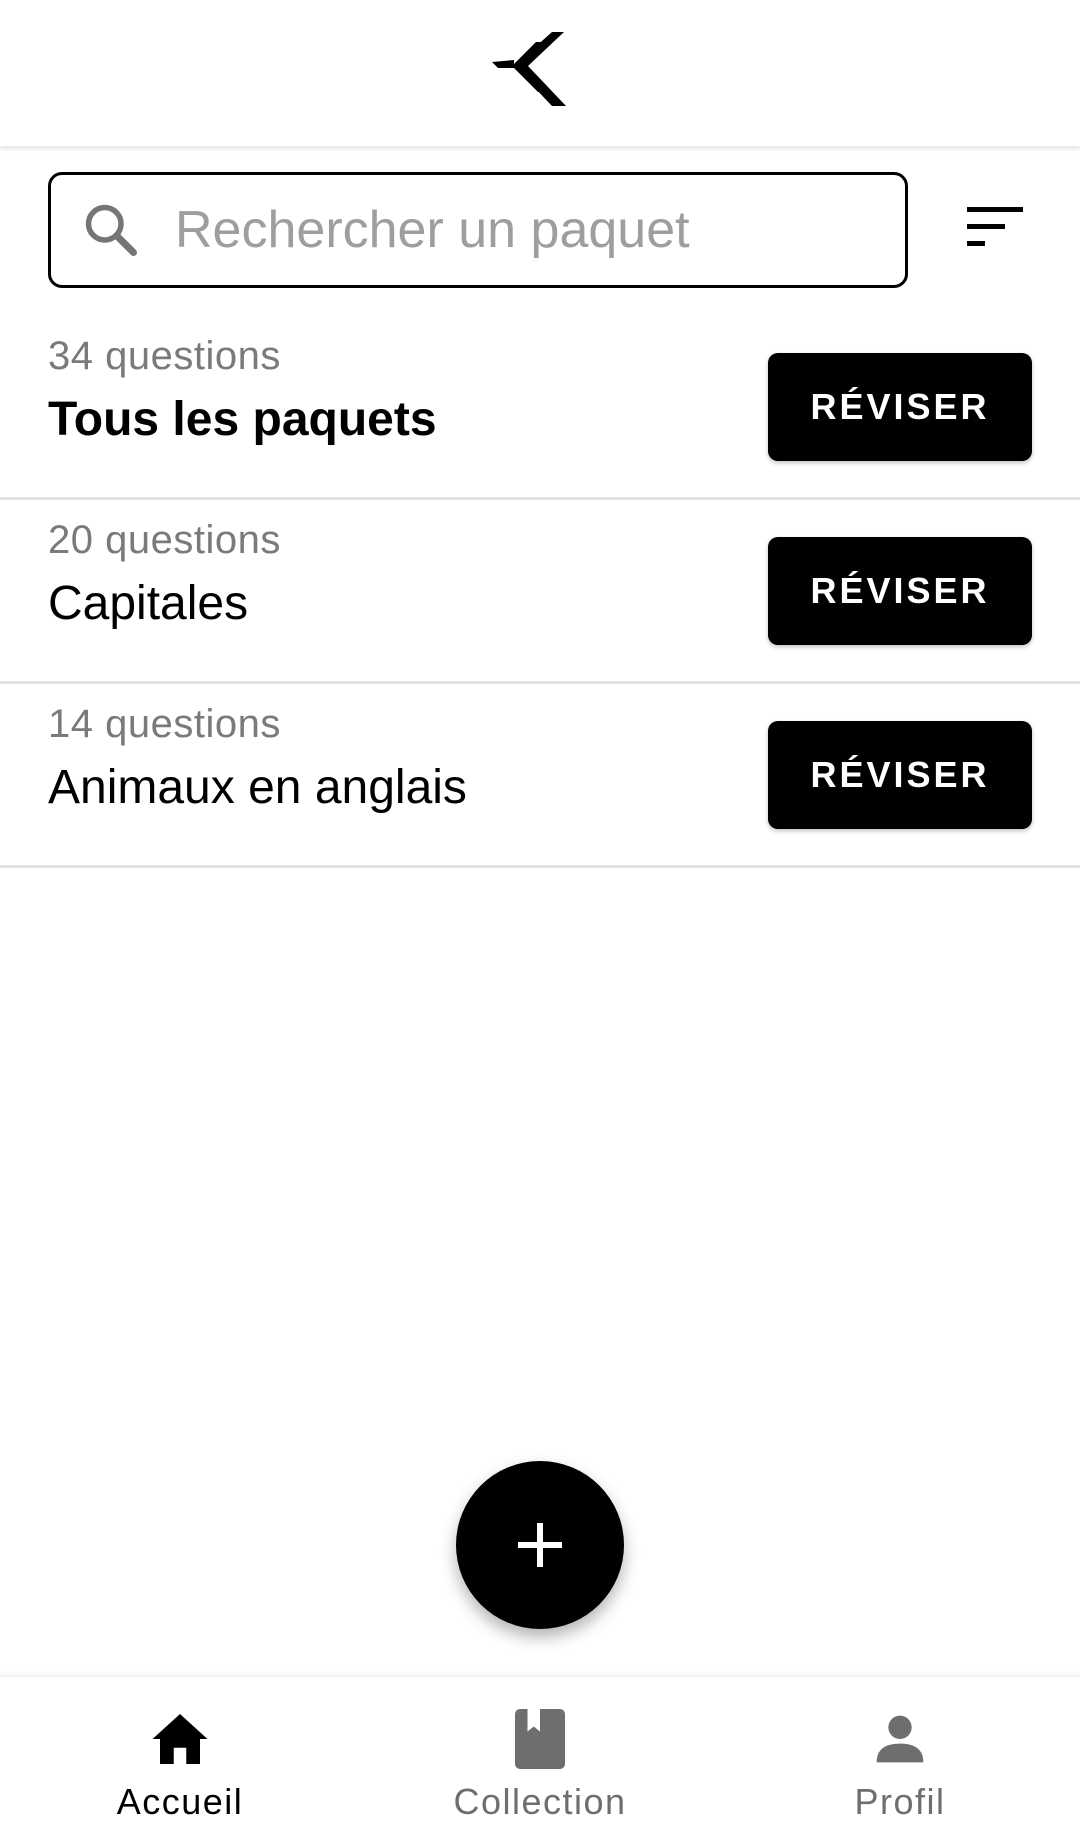 The width and height of the screenshot is (1080, 1846). What do you see at coordinates (164, 724) in the screenshot?
I see `deck-question-count: 14 questions` at bounding box center [164, 724].